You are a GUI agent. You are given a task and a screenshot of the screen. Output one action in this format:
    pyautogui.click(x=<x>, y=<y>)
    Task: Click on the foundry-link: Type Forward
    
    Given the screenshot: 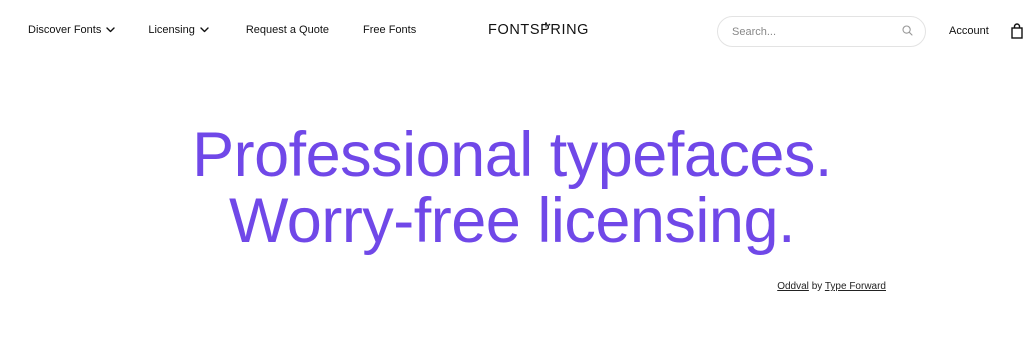 What is the action you would take?
    pyautogui.click(x=855, y=286)
    